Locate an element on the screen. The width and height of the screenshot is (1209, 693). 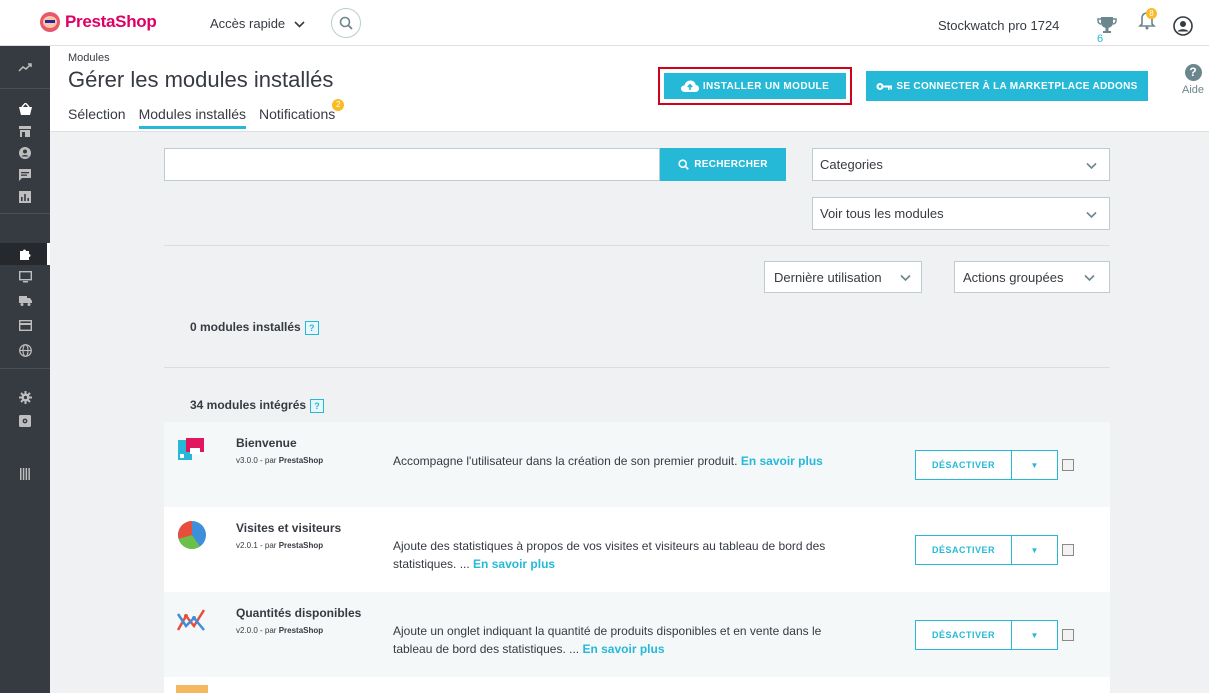
sidebar is located at coordinates (25, 369).